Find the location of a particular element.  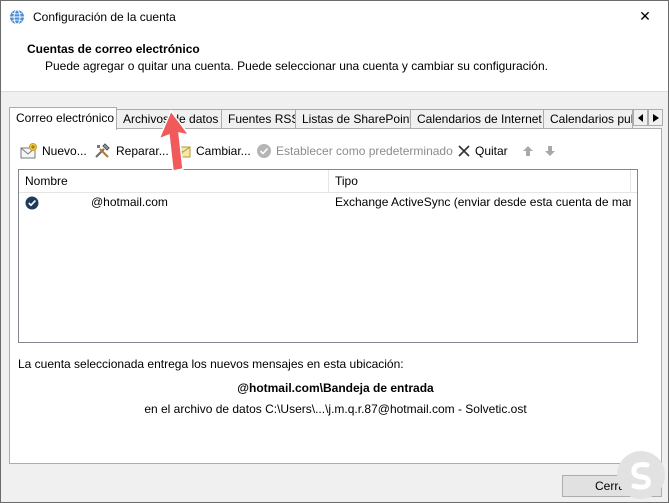

set-default-label: Establecer como predeterminado is located at coordinates (364, 151).